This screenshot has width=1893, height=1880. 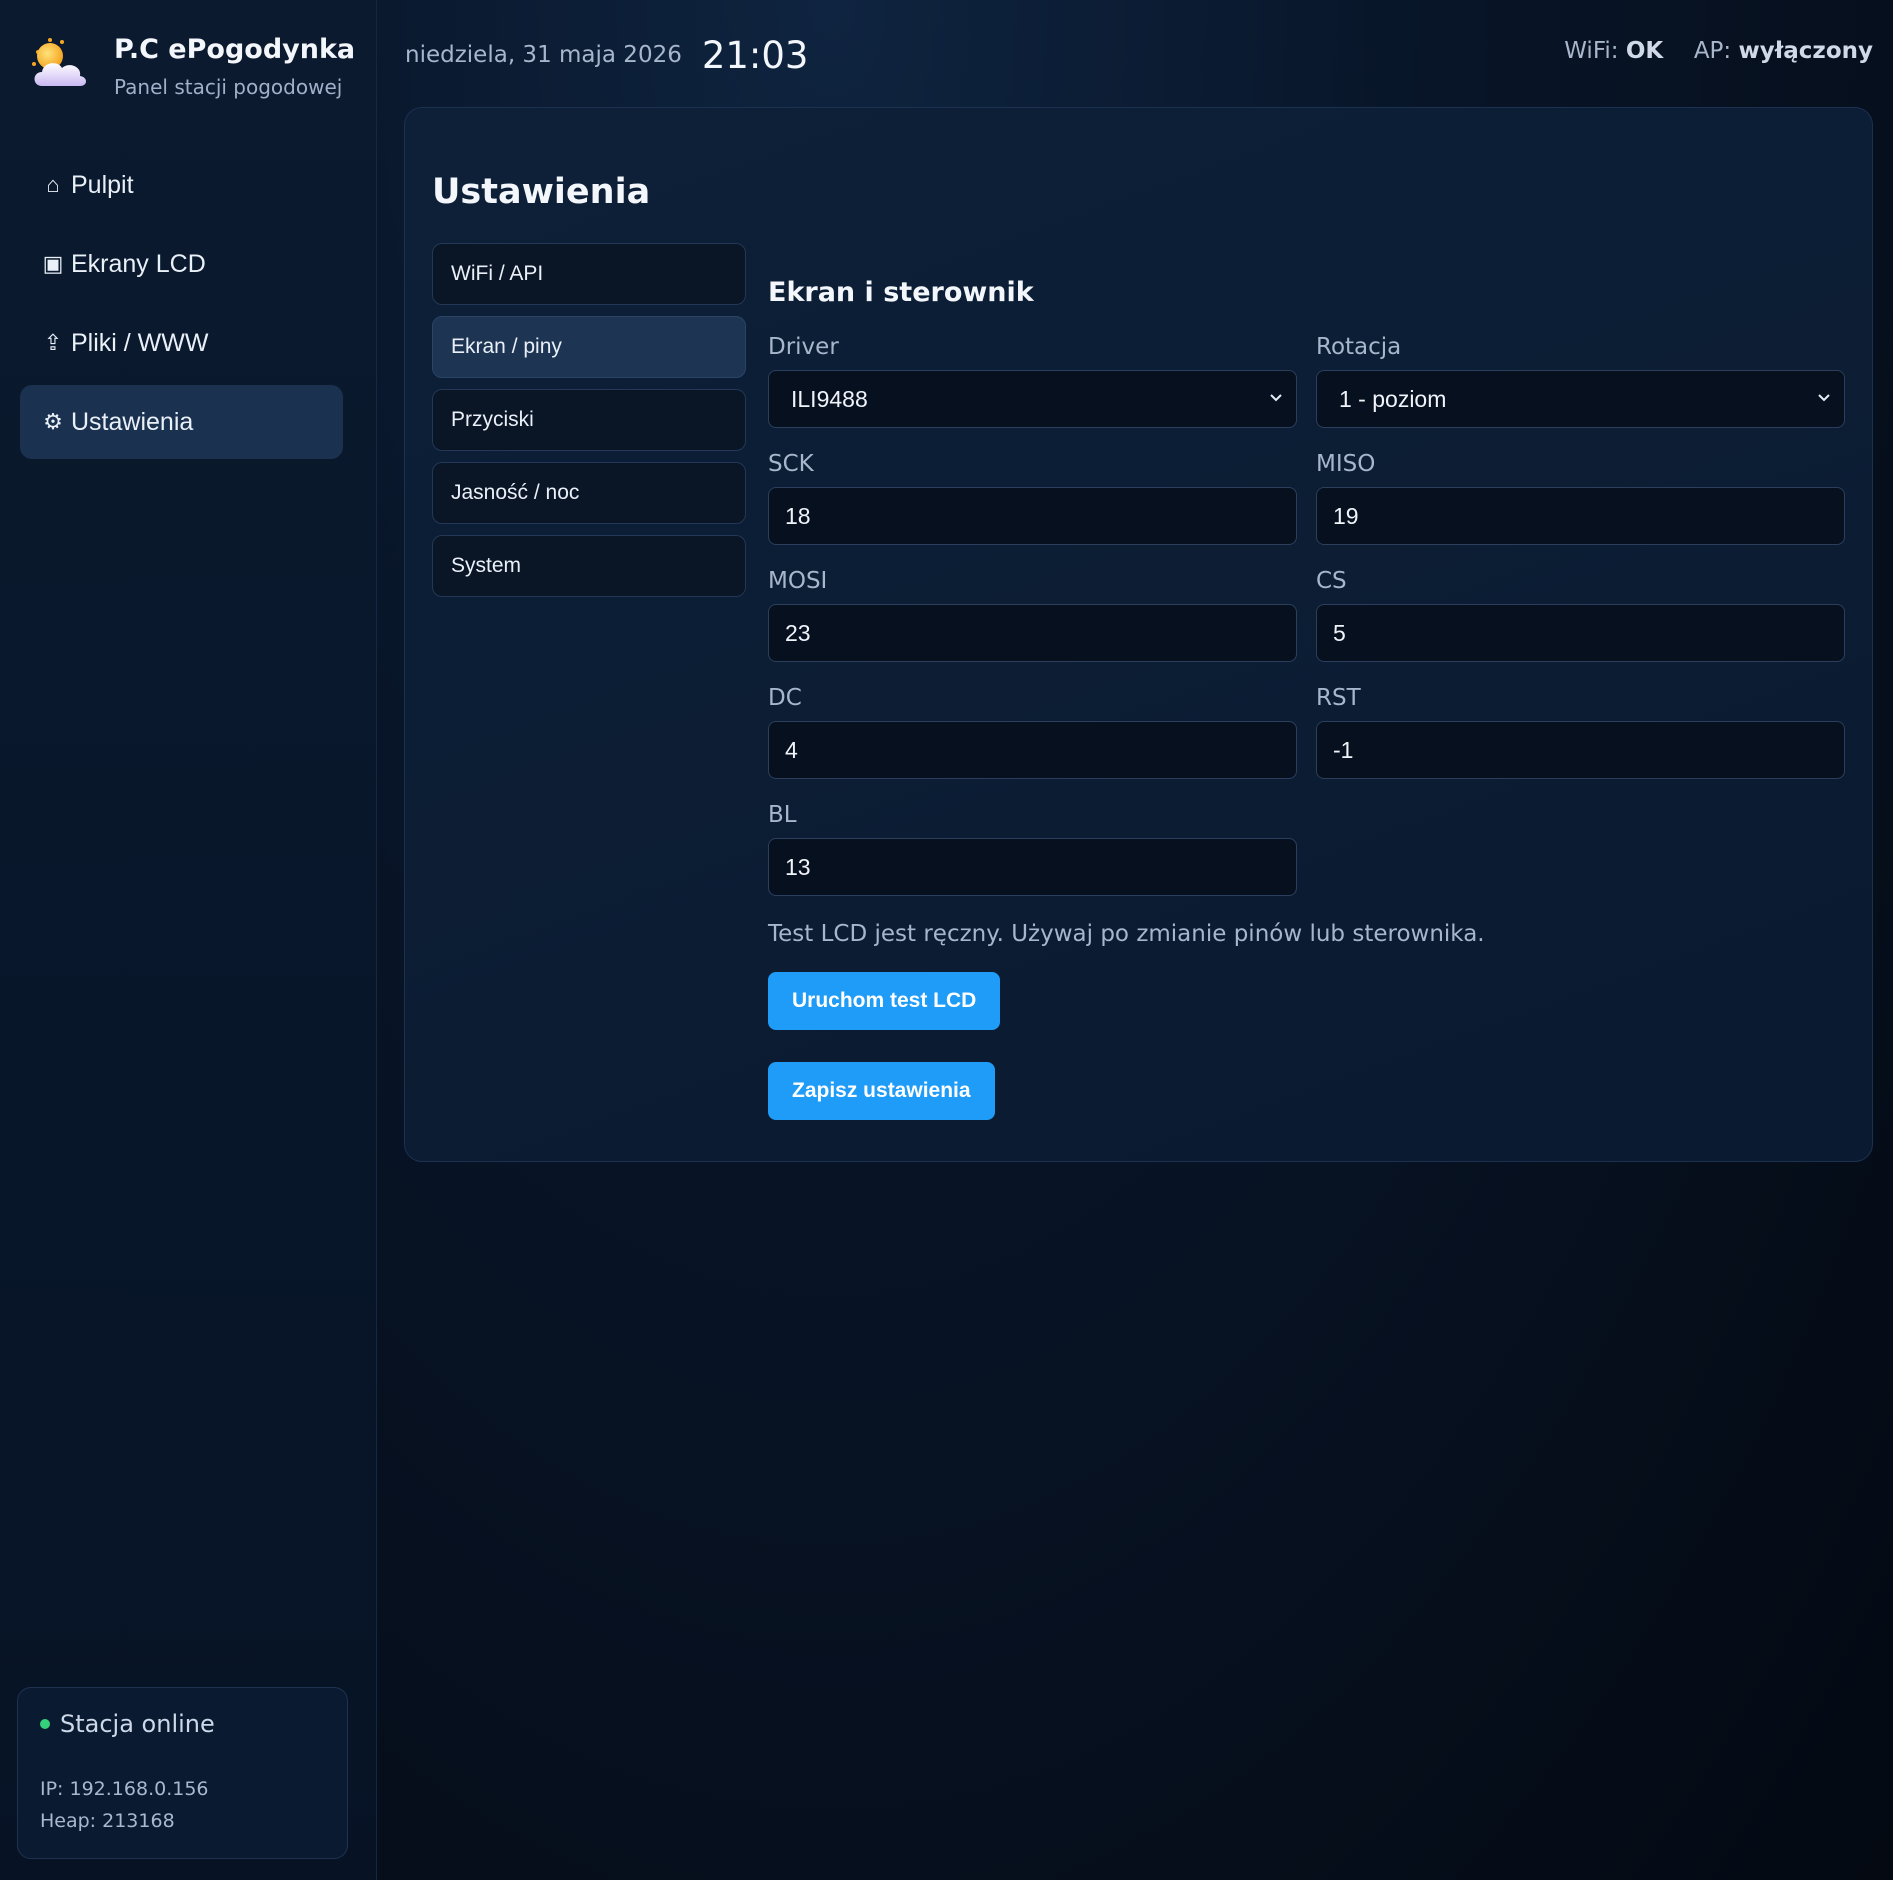 What do you see at coordinates (791, 464) in the screenshot?
I see `sck-label: SCK` at bounding box center [791, 464].